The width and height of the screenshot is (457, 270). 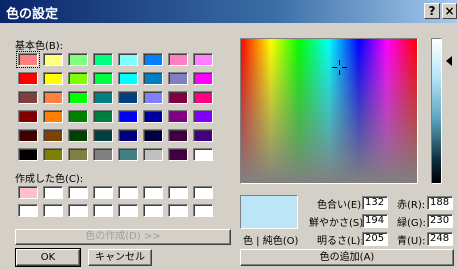 I want to click on preview-label: 色 | 純色(O), so click(x=270, y=239).